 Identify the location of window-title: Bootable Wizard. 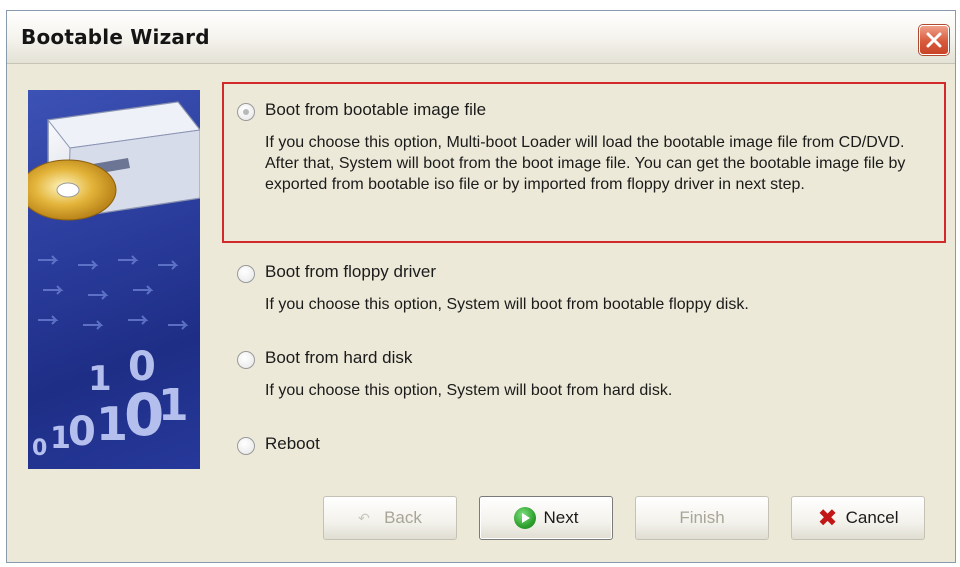
(115, 37).